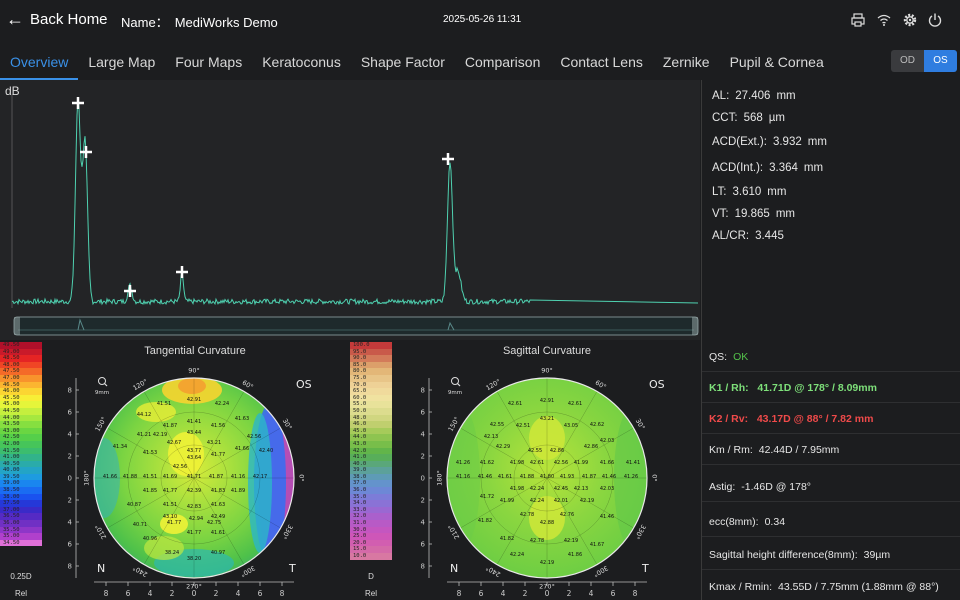 The image size is (960, 600). I want to click on tangential-rel-label: Rel, so click(21, 593).